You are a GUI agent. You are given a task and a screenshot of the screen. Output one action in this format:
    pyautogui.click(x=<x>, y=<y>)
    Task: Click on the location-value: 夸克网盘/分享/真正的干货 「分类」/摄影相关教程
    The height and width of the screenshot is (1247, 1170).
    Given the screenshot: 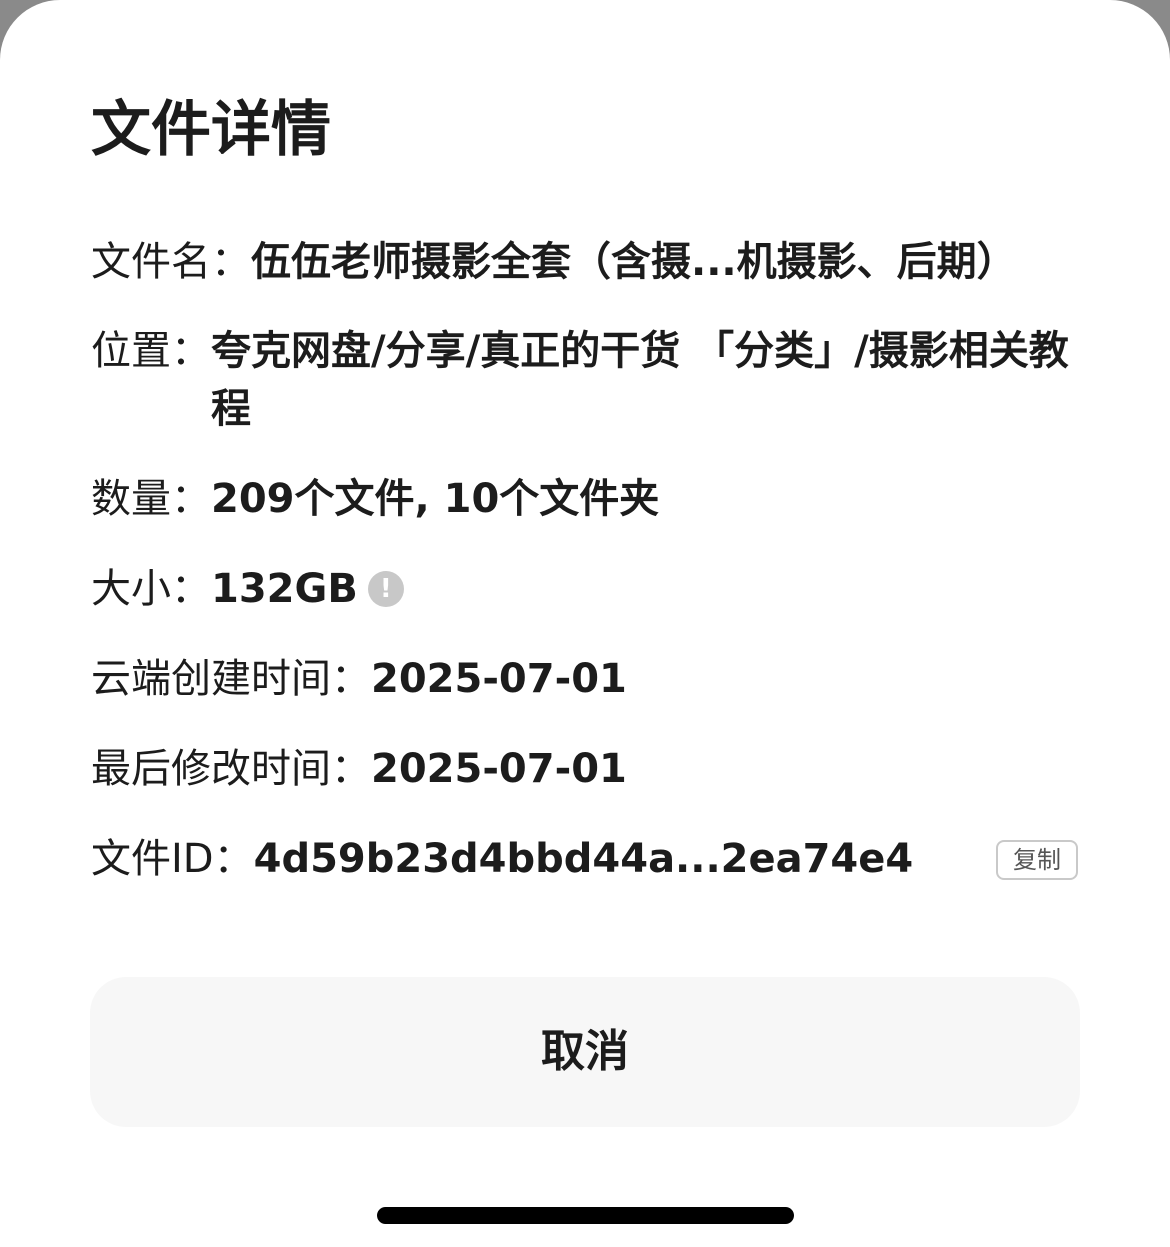 What is the action you would take?
    pyautogui.click(x=640, y=380)
    